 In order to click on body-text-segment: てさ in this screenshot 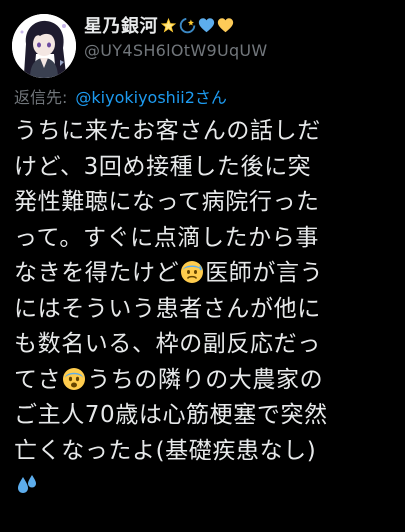, I will do `click(38, 379)`.